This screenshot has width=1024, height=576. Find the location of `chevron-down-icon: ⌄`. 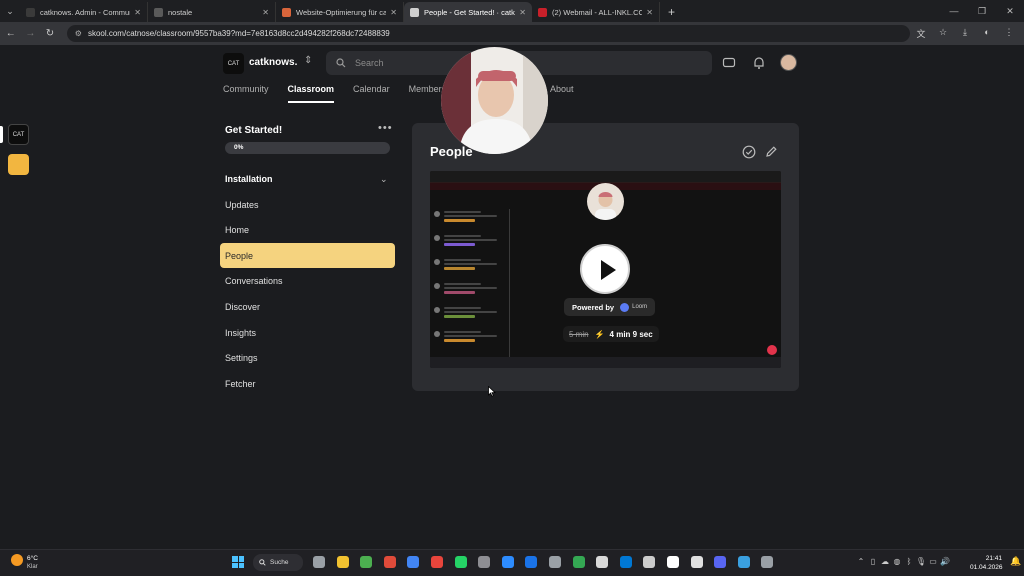

chevron-down-icon: ⌄ is located at coordinates (384, 179).